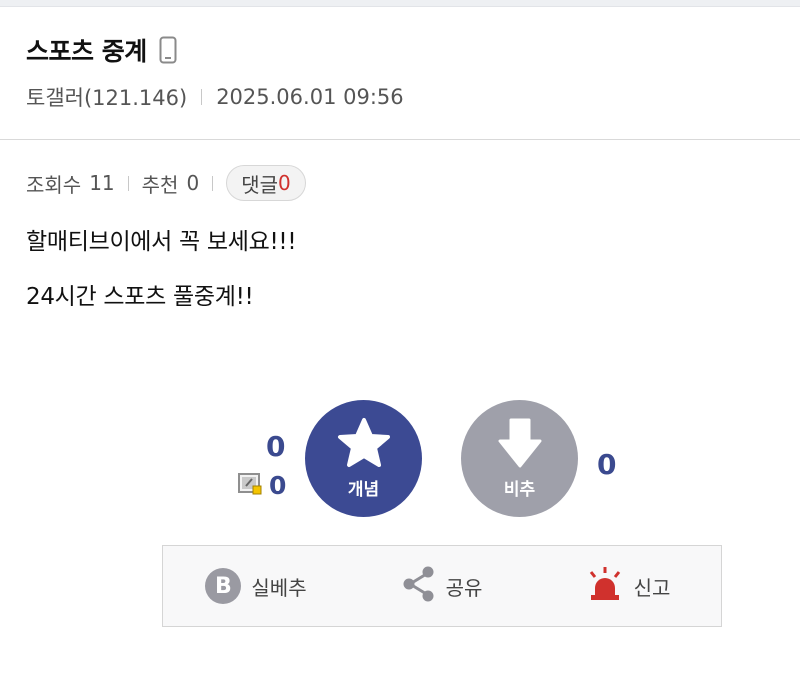  I want to click on views-count: 11, so click(102, 183).